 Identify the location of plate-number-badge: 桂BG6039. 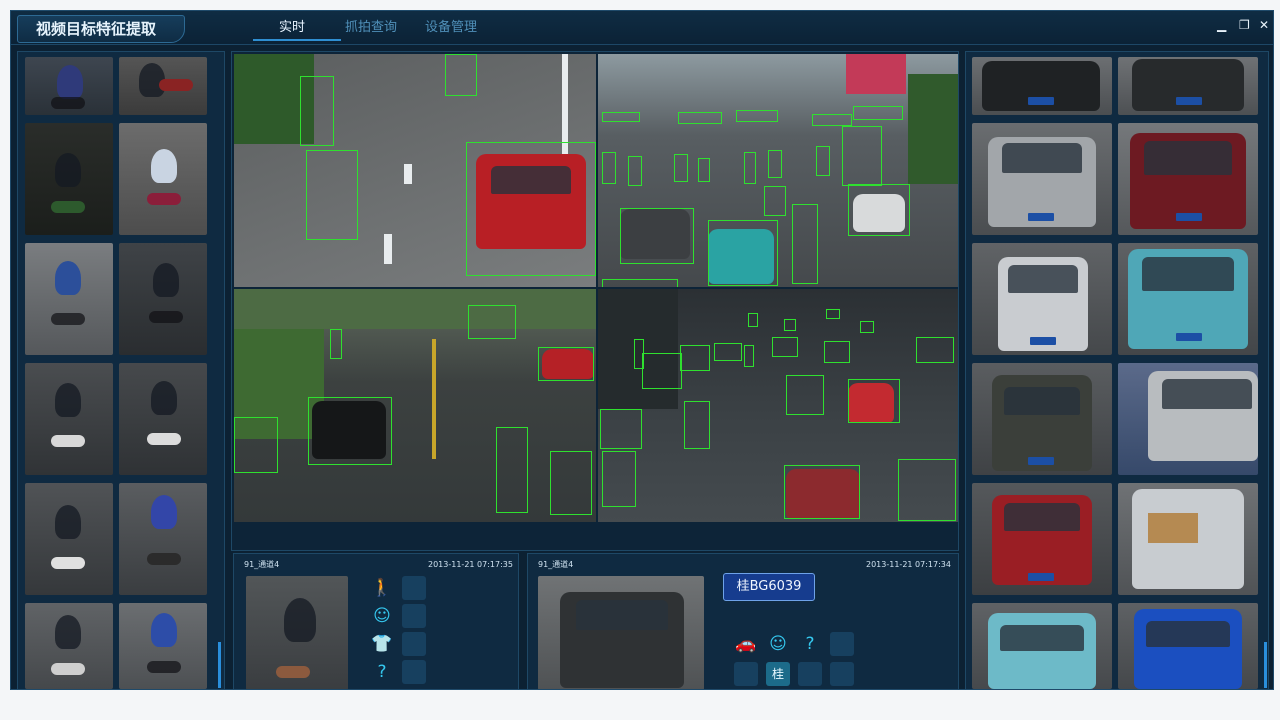
(769, 587).